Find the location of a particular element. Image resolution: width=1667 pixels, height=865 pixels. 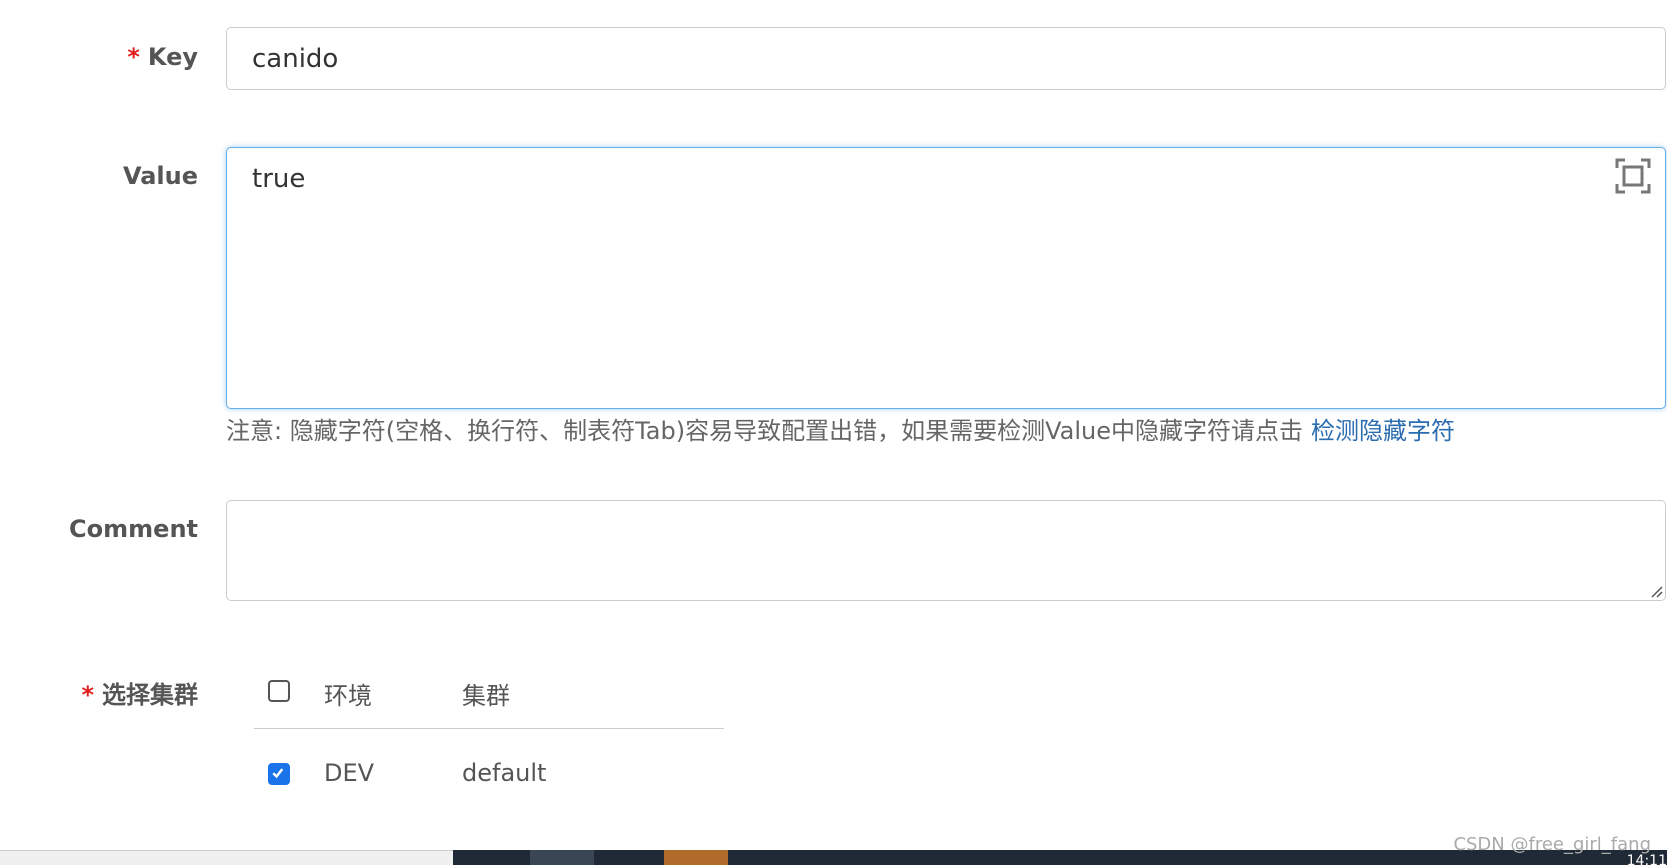

detect-hidden-chars-link: 检测隐藏字符 is located at coordinates (1383, 431).